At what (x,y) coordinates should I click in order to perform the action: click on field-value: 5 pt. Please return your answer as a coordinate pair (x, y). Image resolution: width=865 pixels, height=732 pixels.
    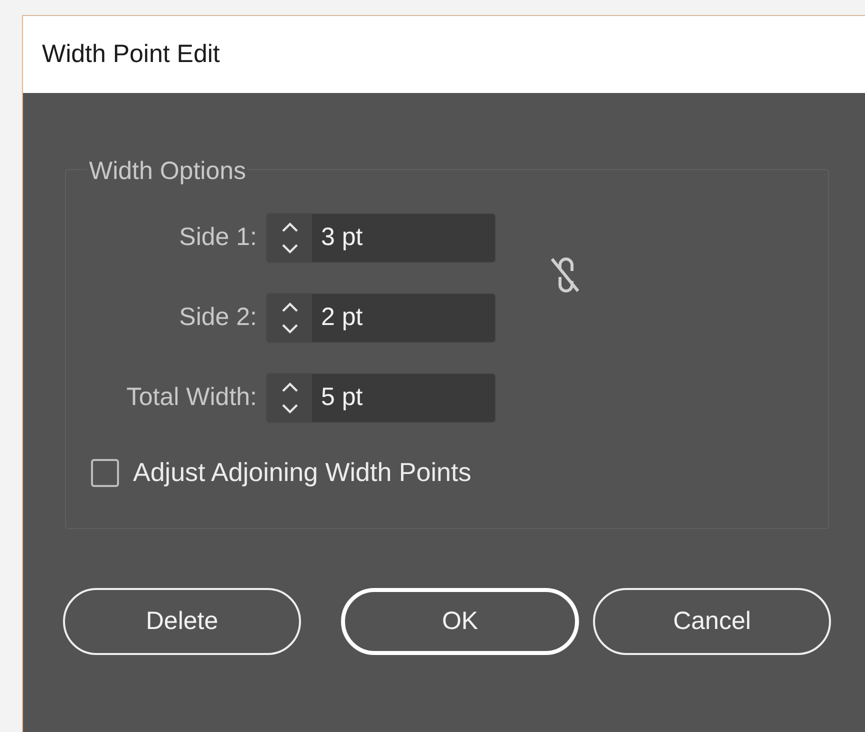
    Looking at the image, I should click on (341, 398).